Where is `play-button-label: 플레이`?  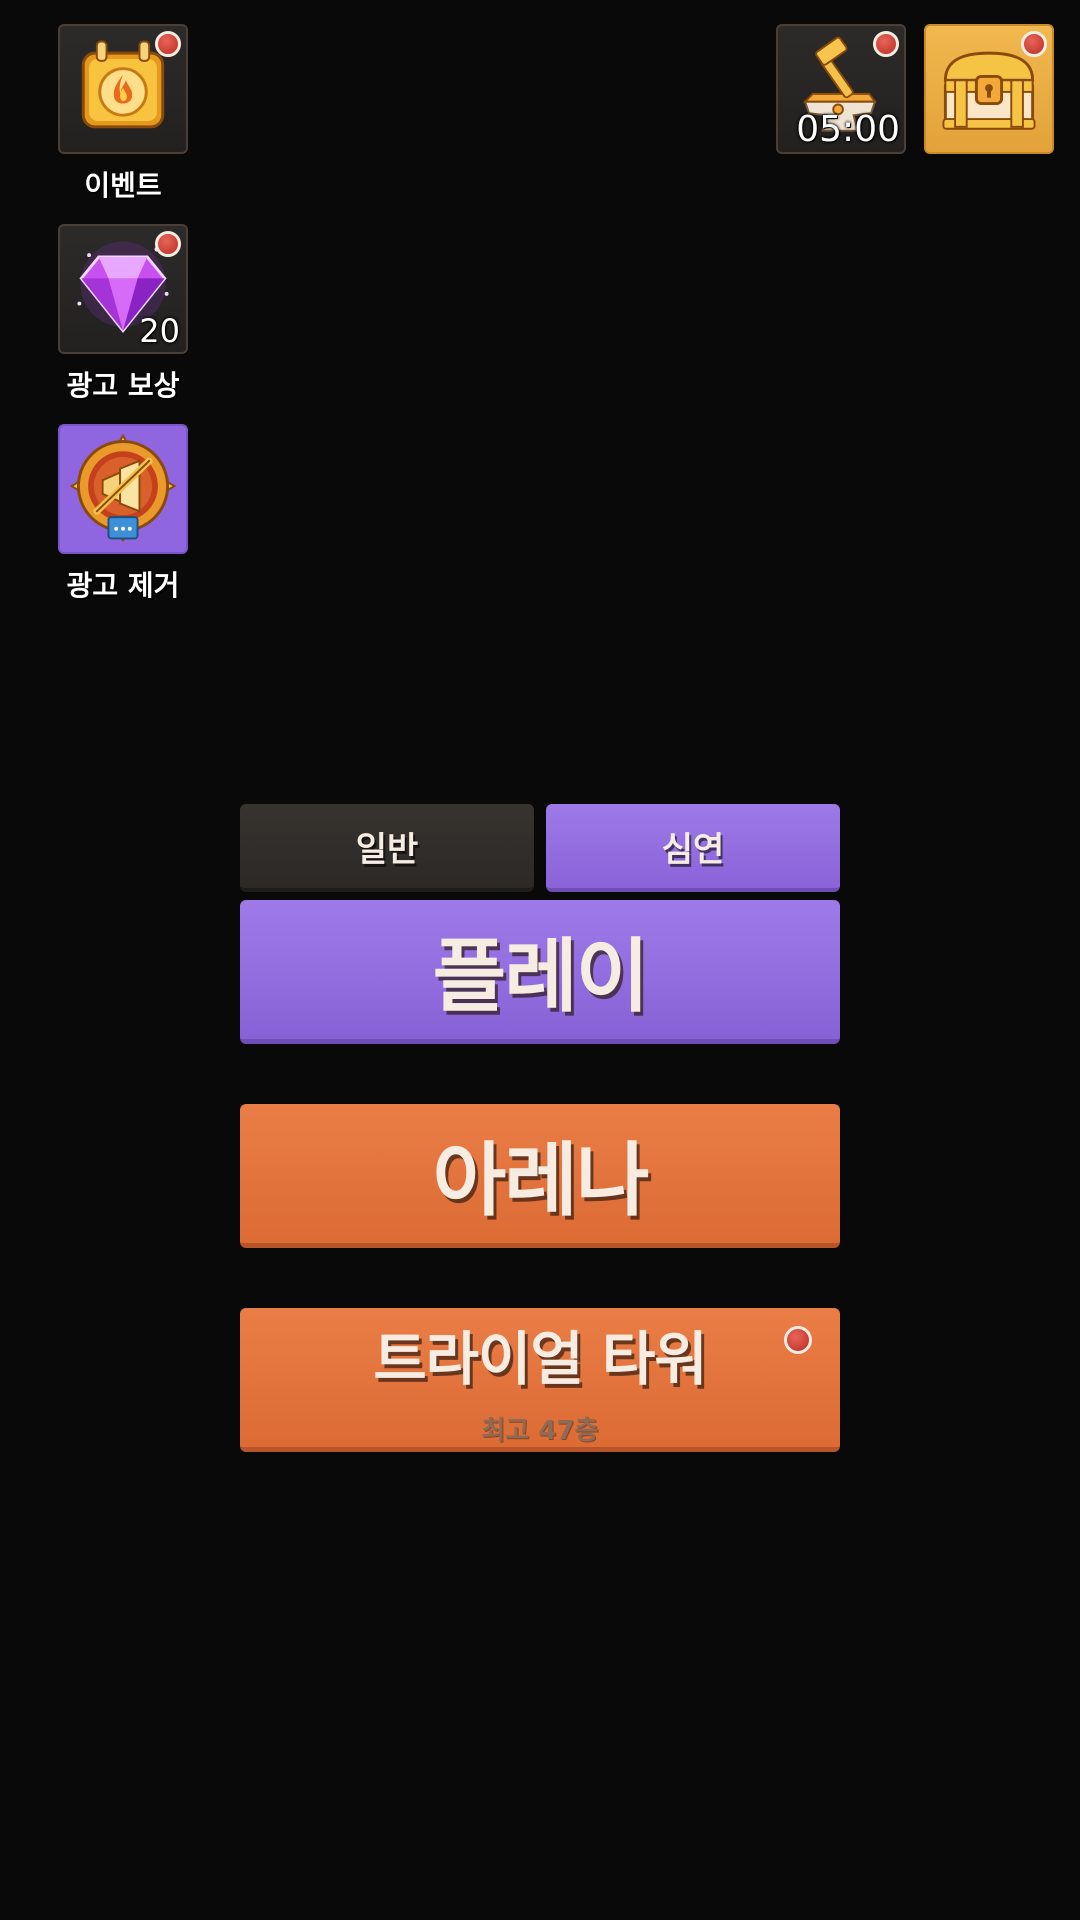
play-button-label: 플레이 is located at coordinates (541, 976).